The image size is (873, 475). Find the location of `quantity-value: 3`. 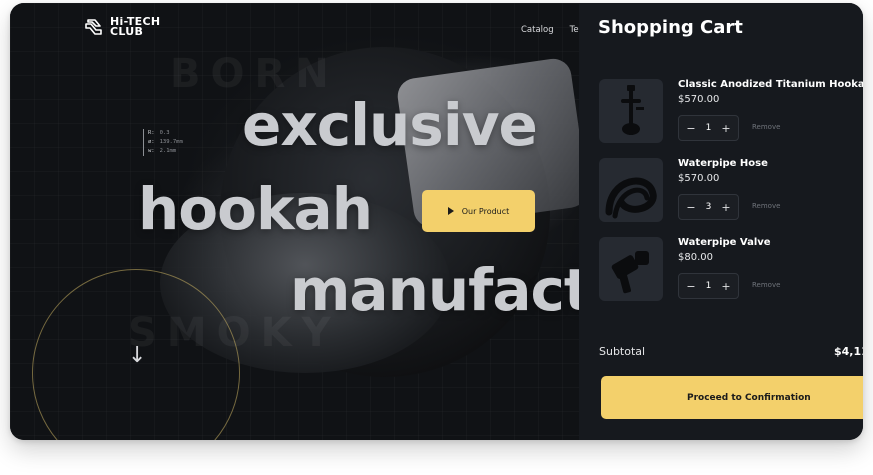

quantity-value: 3 is located at coordinates (708, 207).